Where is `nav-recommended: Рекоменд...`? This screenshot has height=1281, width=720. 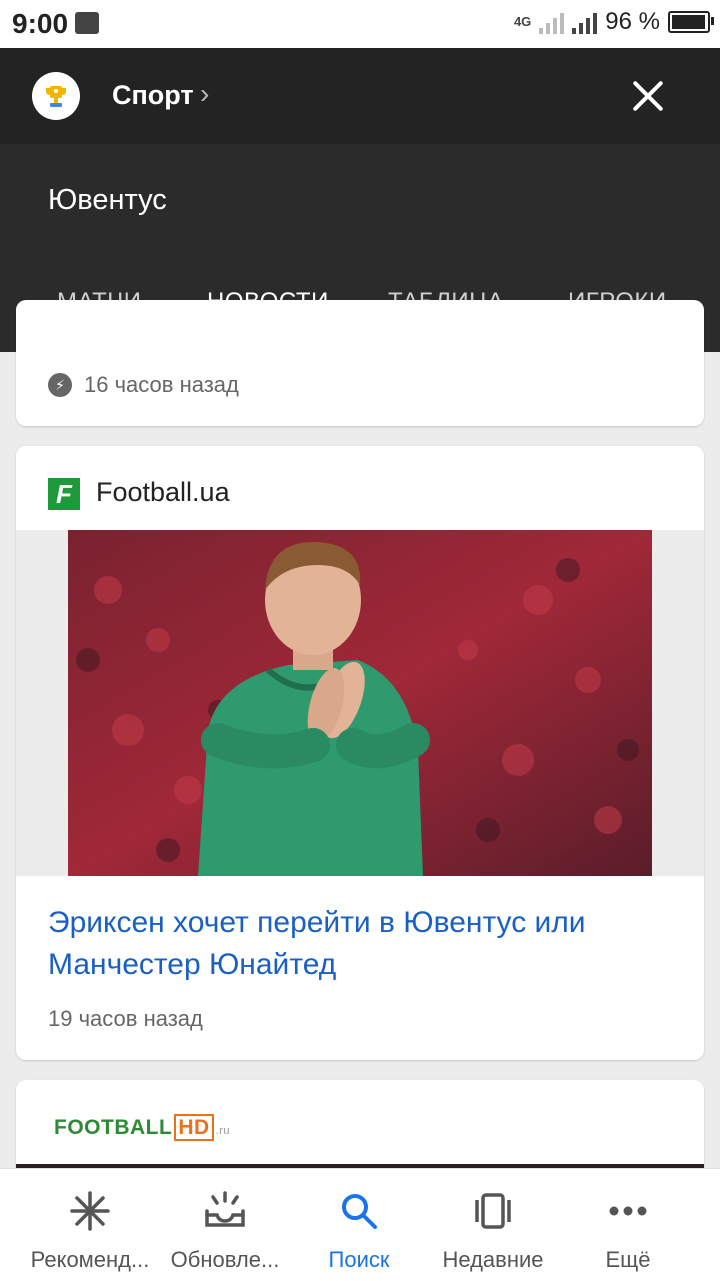
nav-recommended: Рекоменд... is located at coordinates (90, 1225).